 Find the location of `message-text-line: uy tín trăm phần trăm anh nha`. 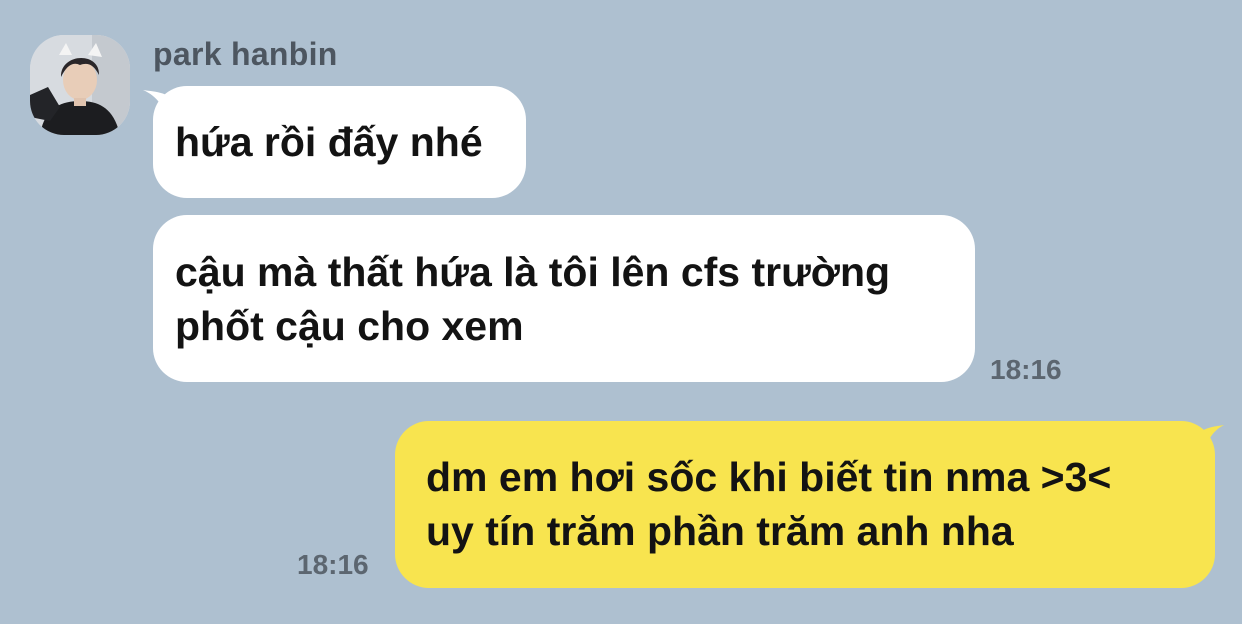

message-text-line: uy tín trăm phần trăm anh nha is located at coordinates (720, 531).